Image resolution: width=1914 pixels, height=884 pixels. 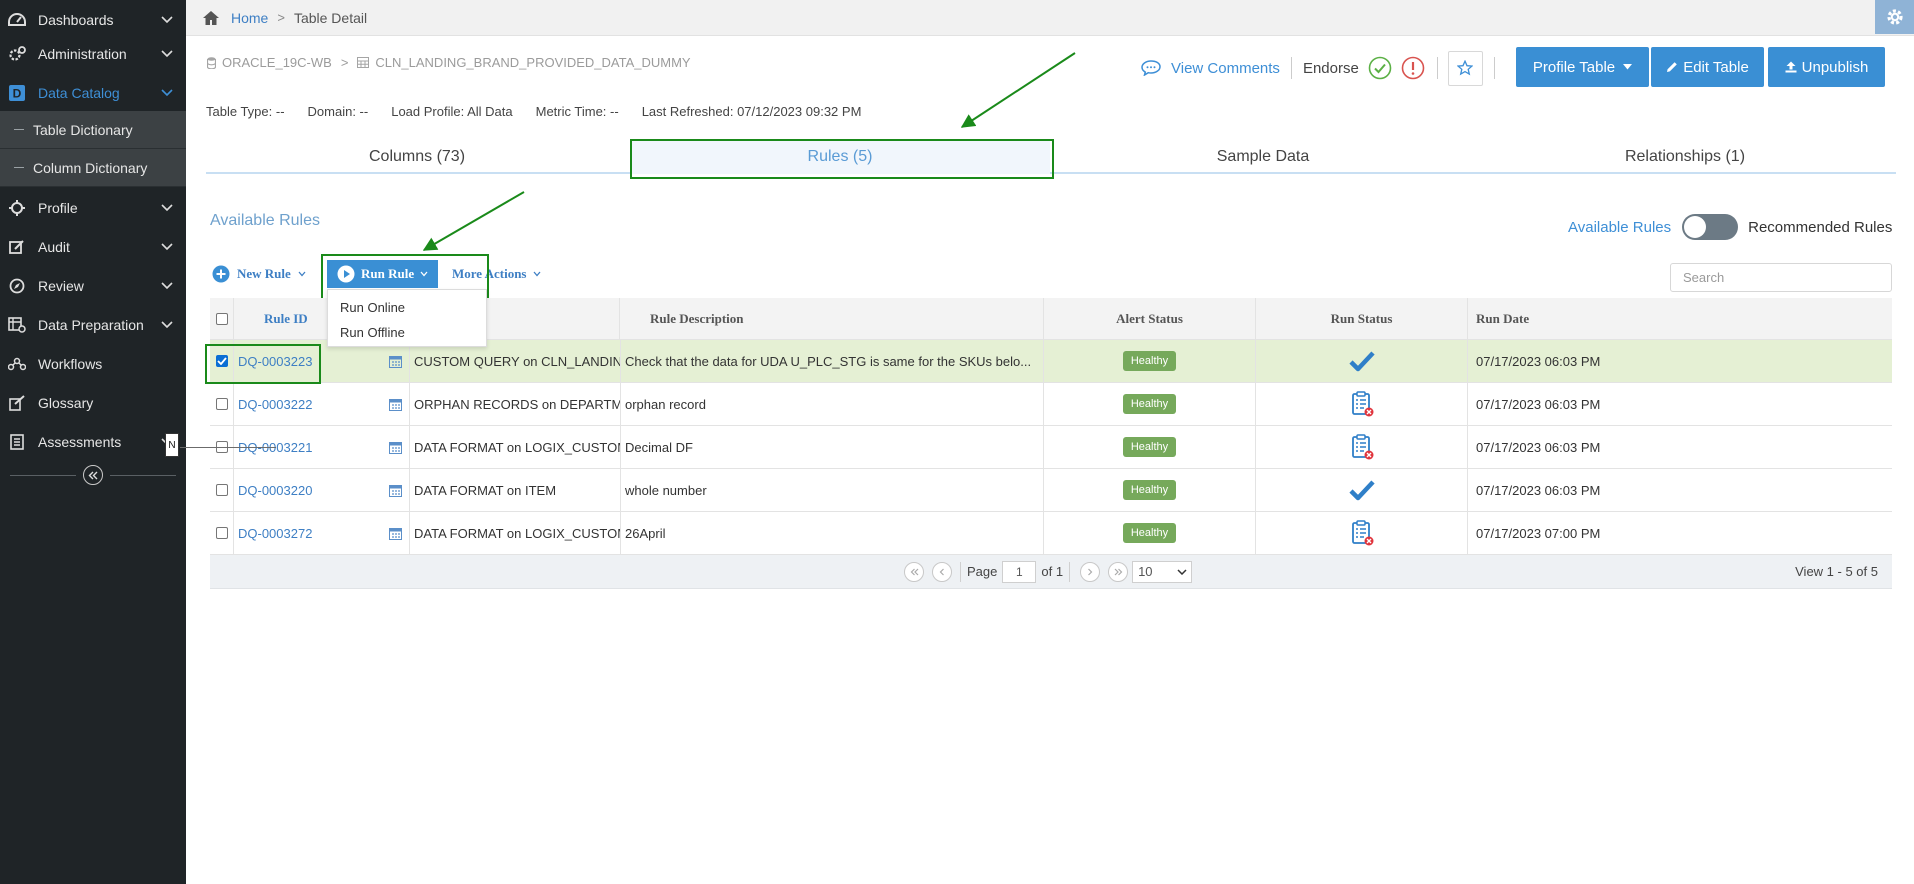 What do you see at coordinates (93, 130) in the screenshot?
I see `sidebar-subitem-table-dictionary: Table Dictionary` at bounding box center [93, 130].